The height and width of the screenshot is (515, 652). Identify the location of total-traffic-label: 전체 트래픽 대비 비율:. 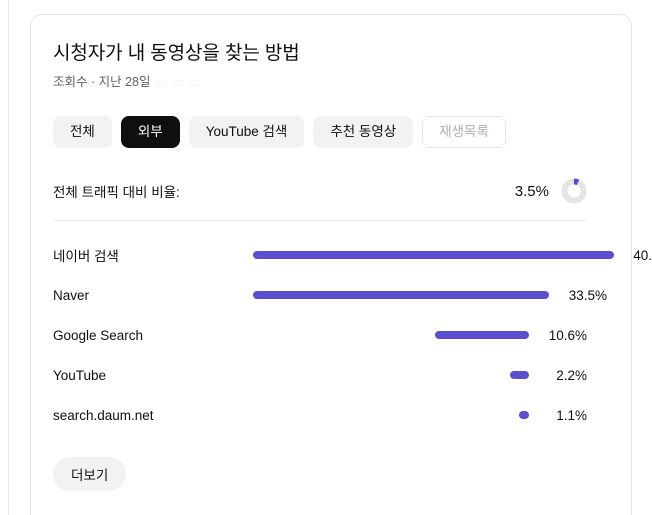
(116, 192).